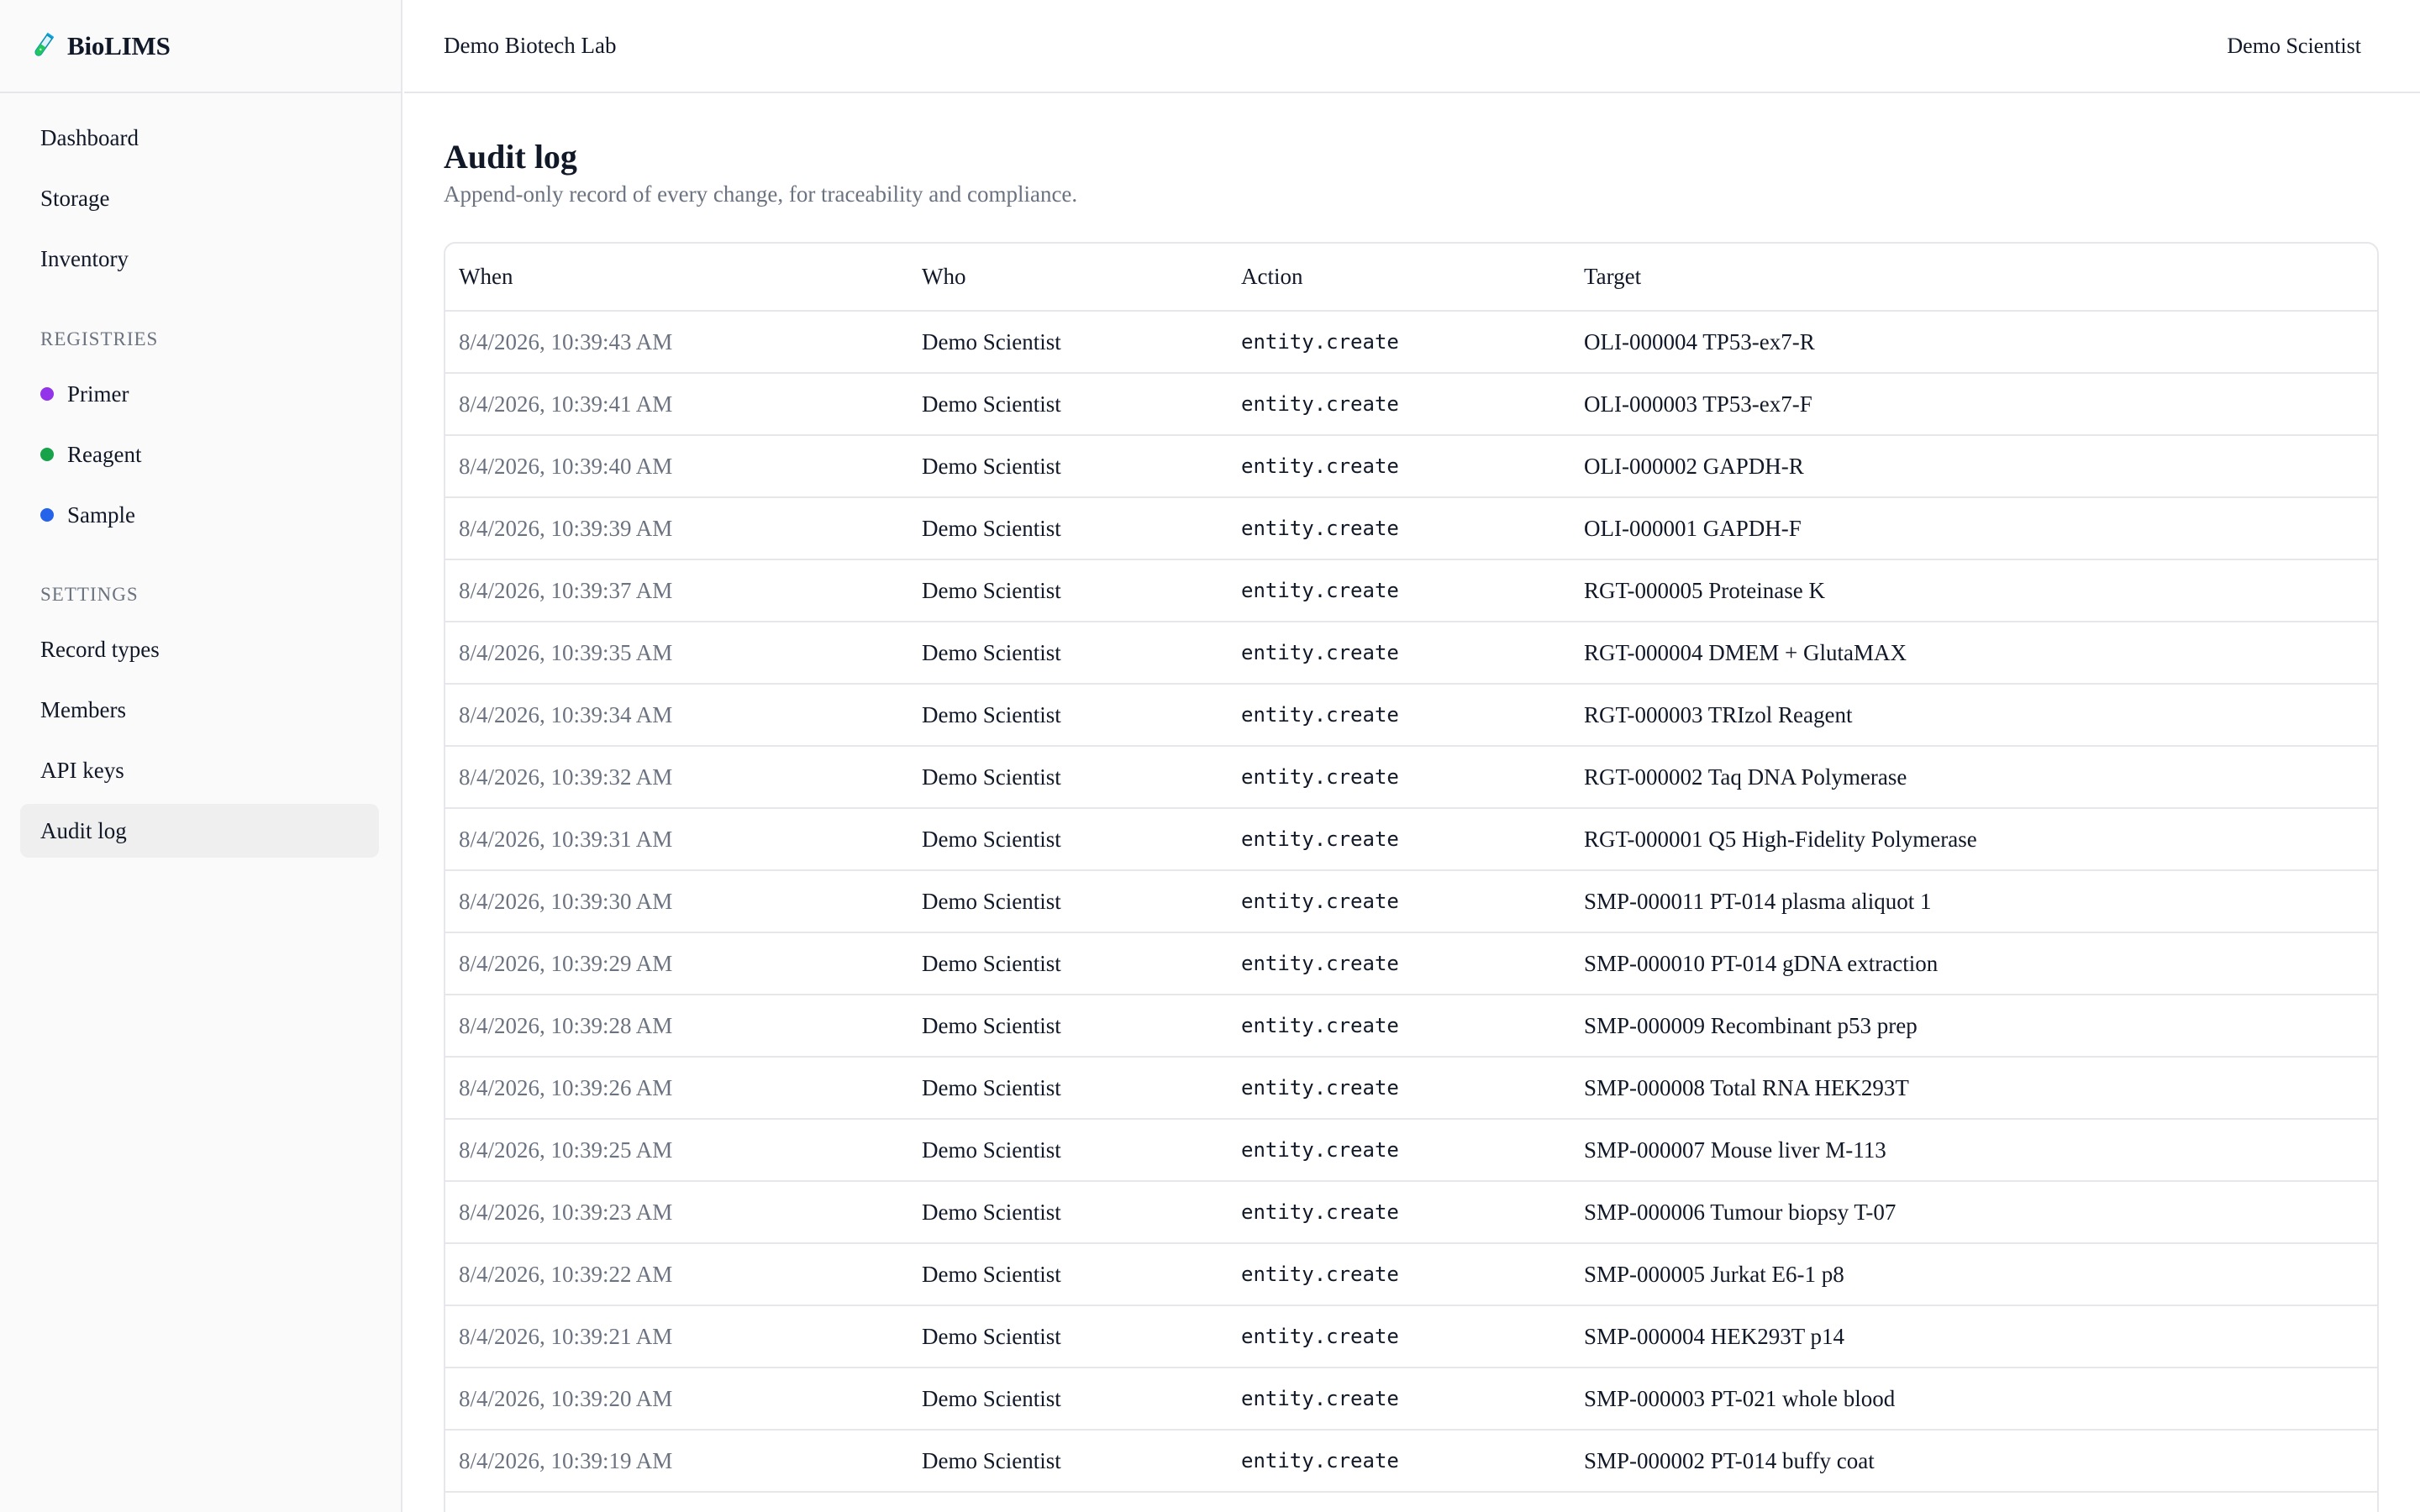 The image size is (2420, 1512). Describe the element at coordinates (84, 258) in the screenshot. I see `sidebar-item-label: Inventory` at that location.